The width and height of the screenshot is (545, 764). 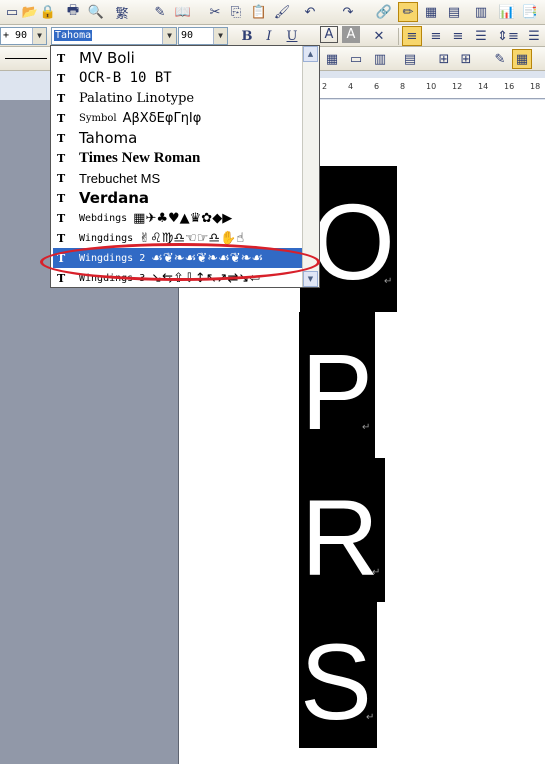 I want to click on document-letter: O, so click(x=353, y=241).